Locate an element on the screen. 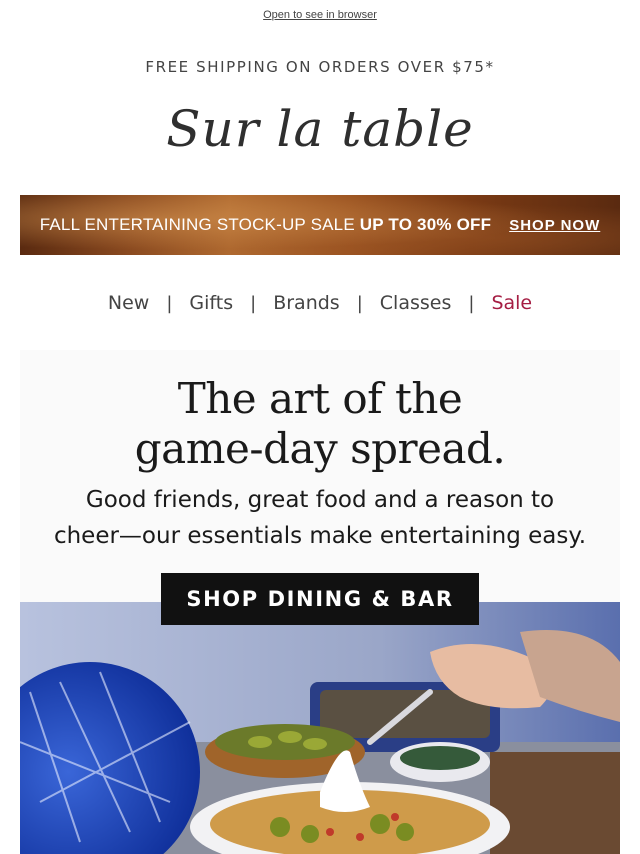  nav-item-sale: Sale is located at coordinates (511, 303).